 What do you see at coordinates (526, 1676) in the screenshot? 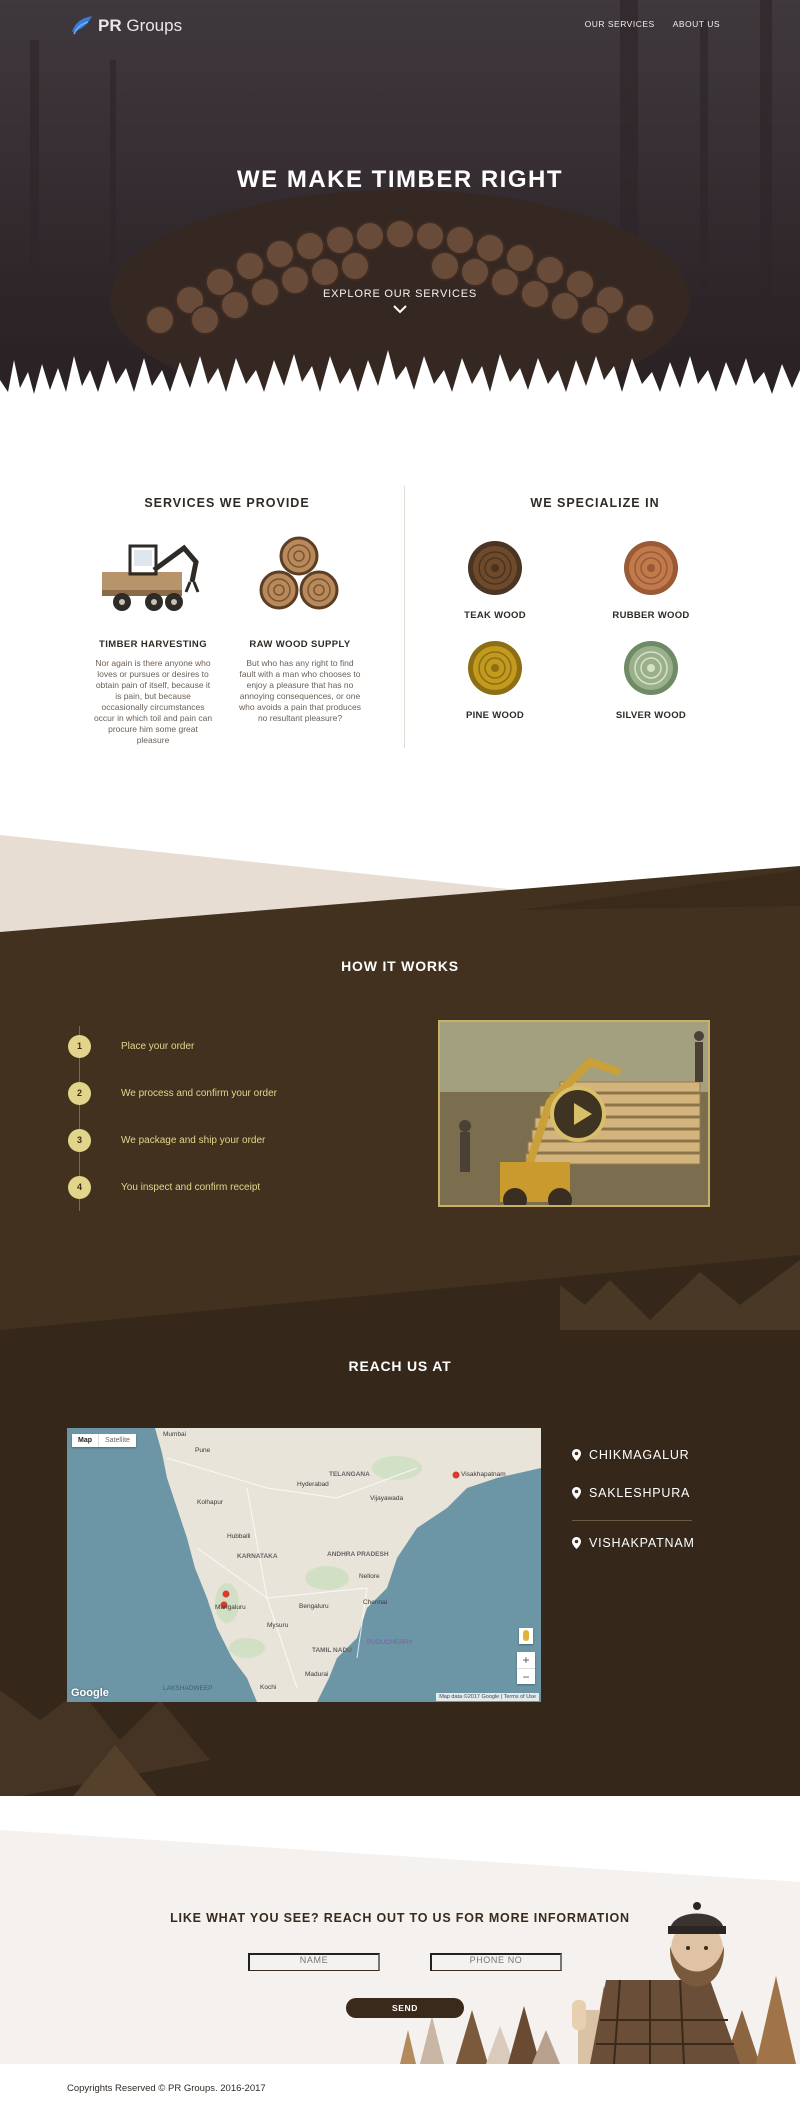
I see `zoom-out-button: −` at bounding box center [526, 1676].